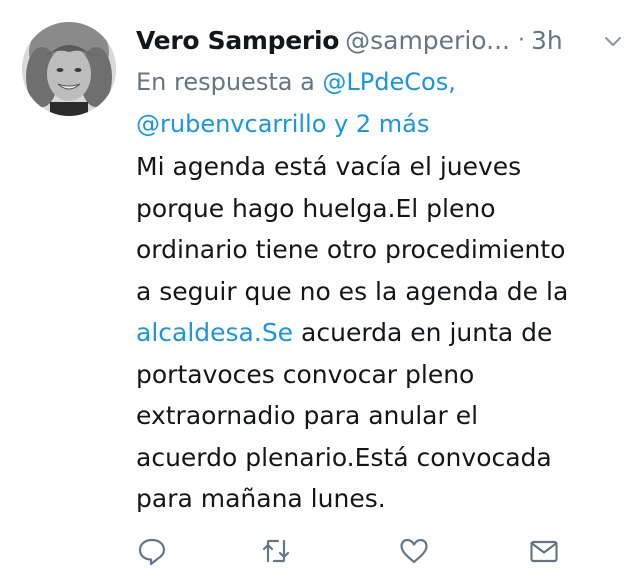  I want to click on tweet-text-fragment: acuerda en junta de, so click(427, 332).